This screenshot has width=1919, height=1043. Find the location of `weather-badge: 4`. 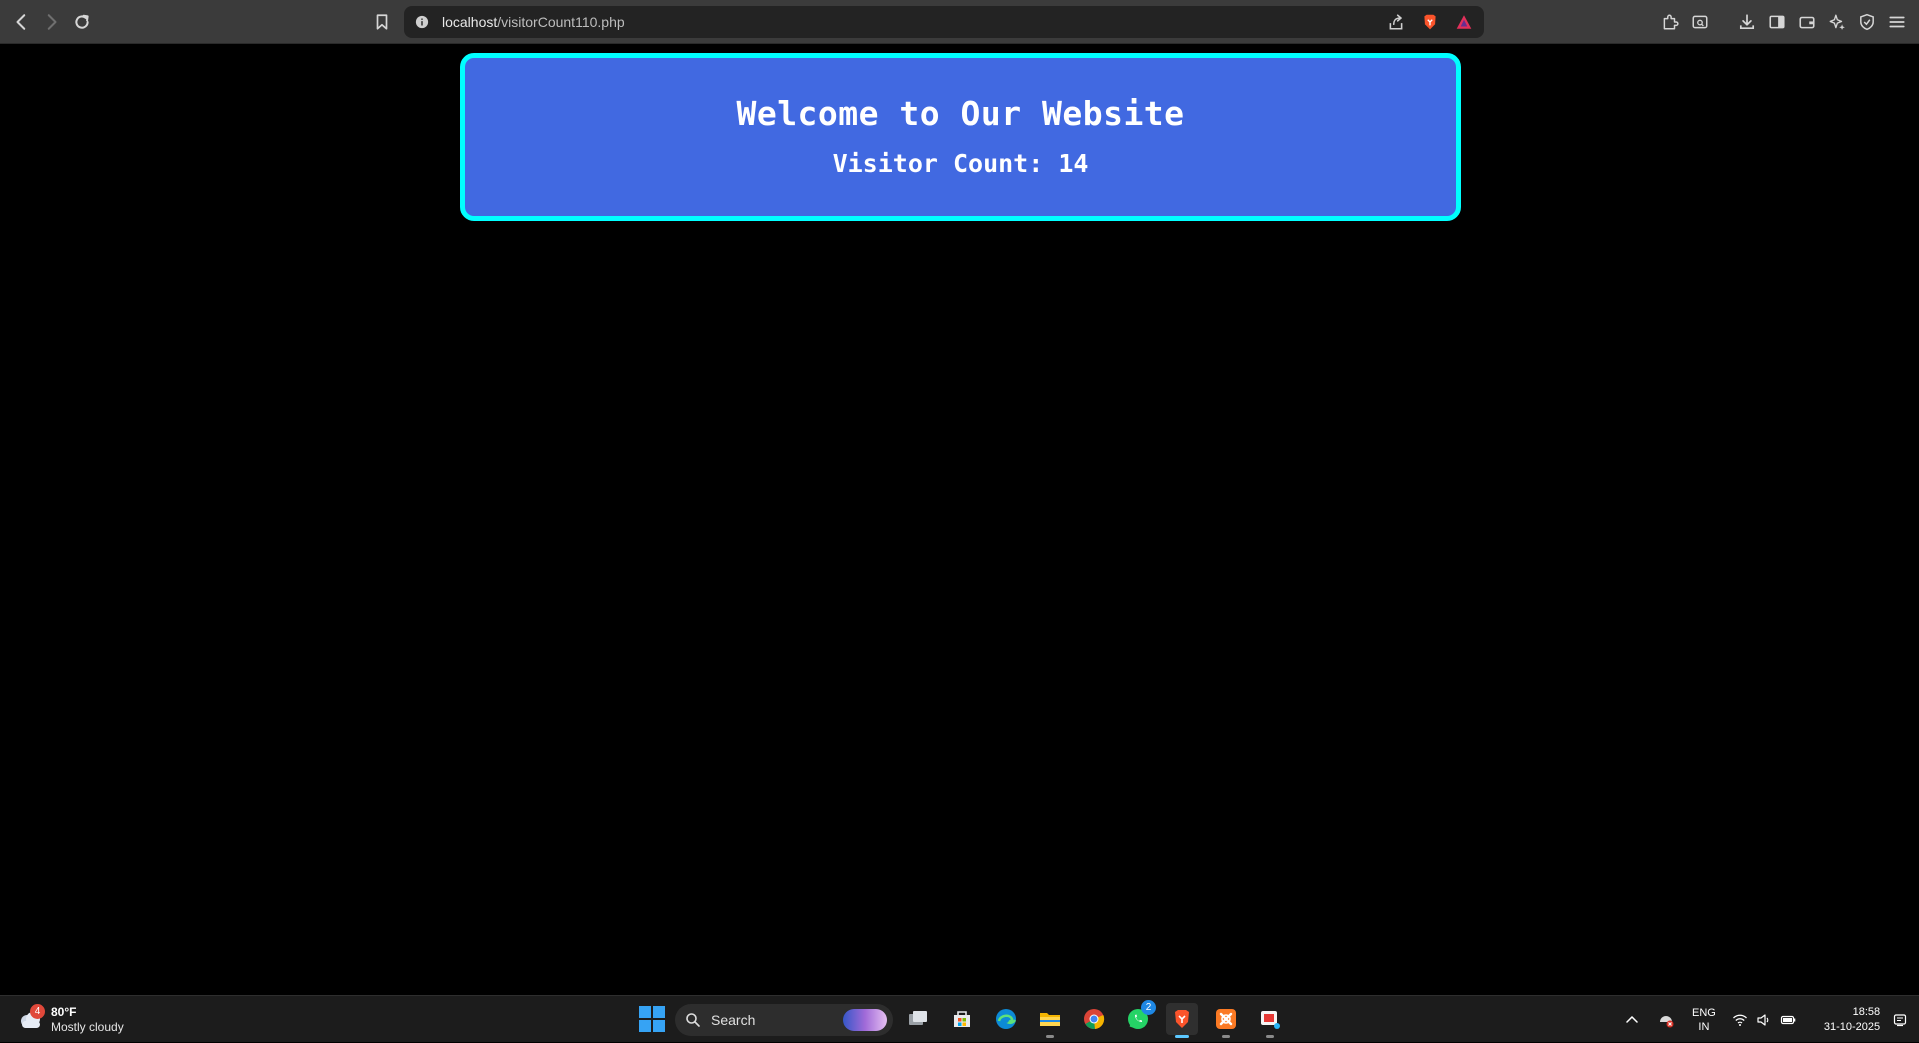

weather-badge: 4 is located at coordinates (37, 1011).